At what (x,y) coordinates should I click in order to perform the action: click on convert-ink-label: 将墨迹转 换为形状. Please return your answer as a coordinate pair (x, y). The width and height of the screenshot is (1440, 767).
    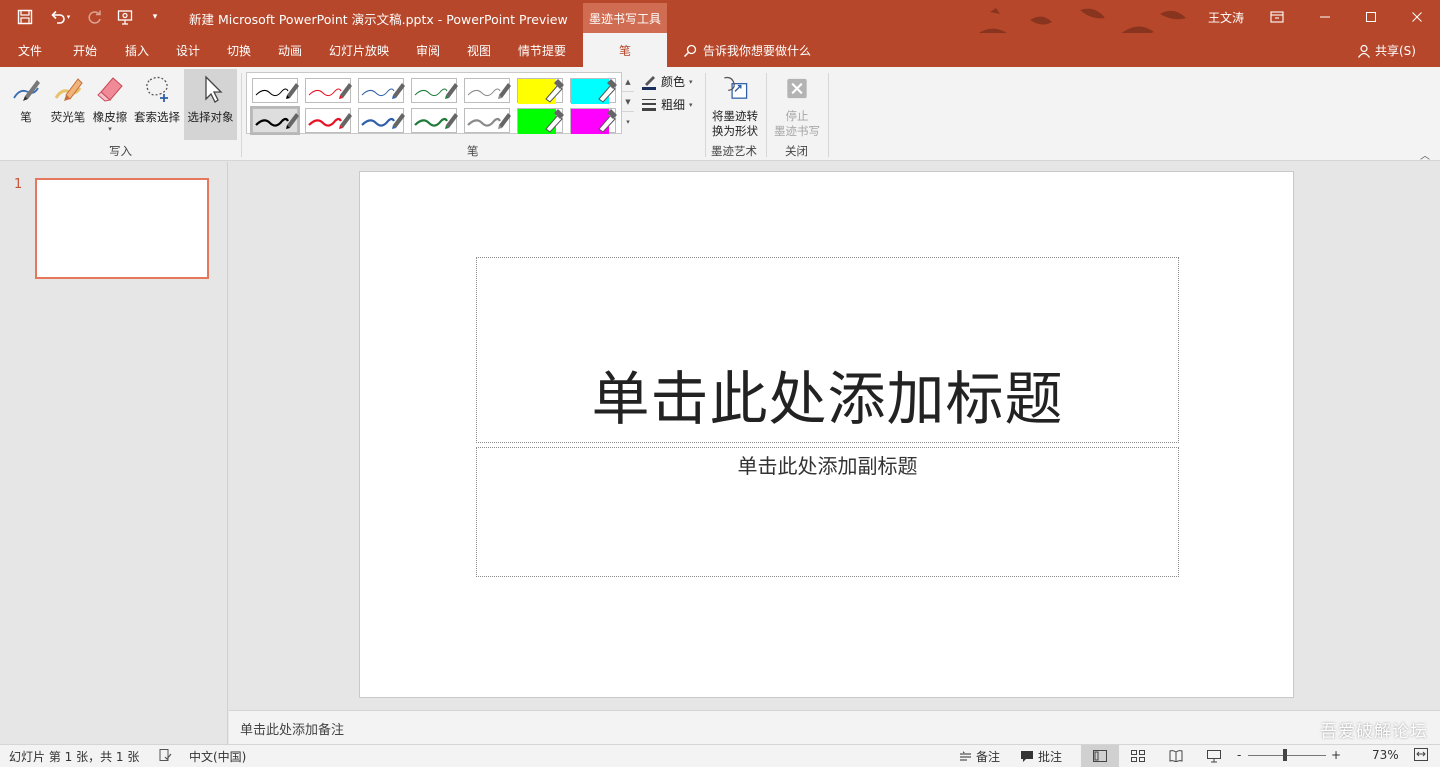
    Looking at the image, I should click on (735, 124).